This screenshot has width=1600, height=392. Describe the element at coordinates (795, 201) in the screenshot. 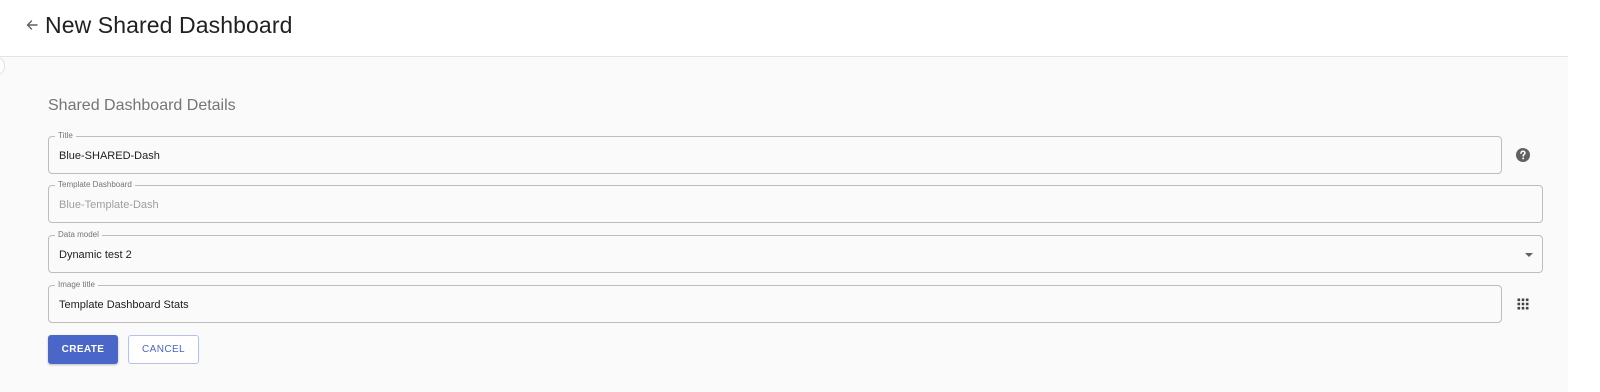

I see `template-dashboard-field: Template Dashboard Blue-Template-Dash` at that location.